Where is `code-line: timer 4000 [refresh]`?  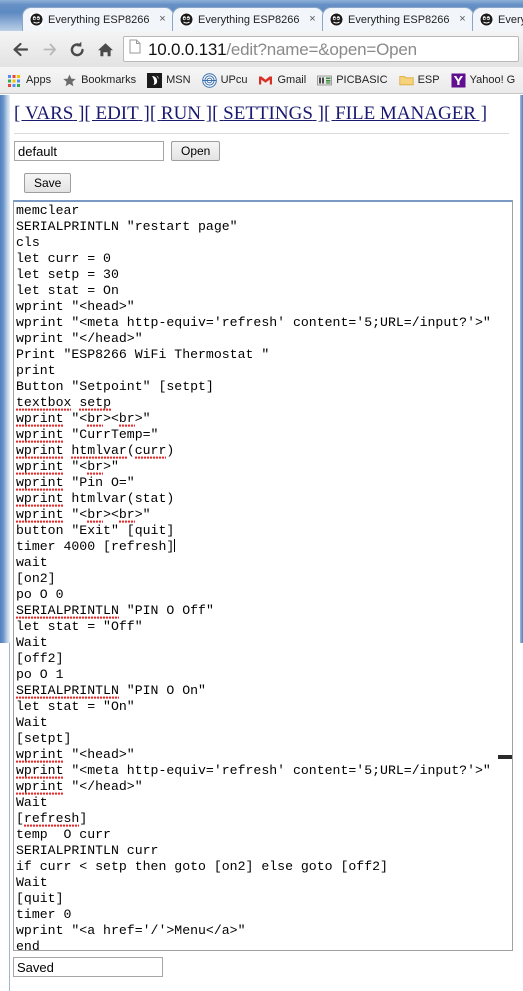 code-line: timer 4000 [refresh] is located at coordinates (96, 546).